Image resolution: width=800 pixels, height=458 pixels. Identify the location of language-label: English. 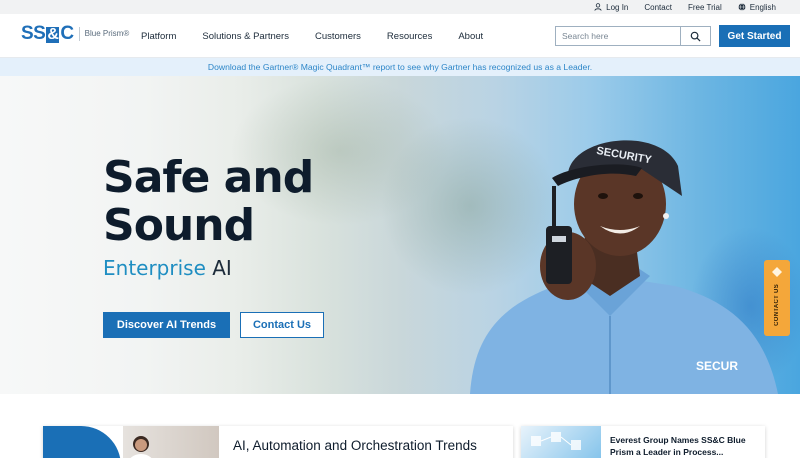
(762, 7).